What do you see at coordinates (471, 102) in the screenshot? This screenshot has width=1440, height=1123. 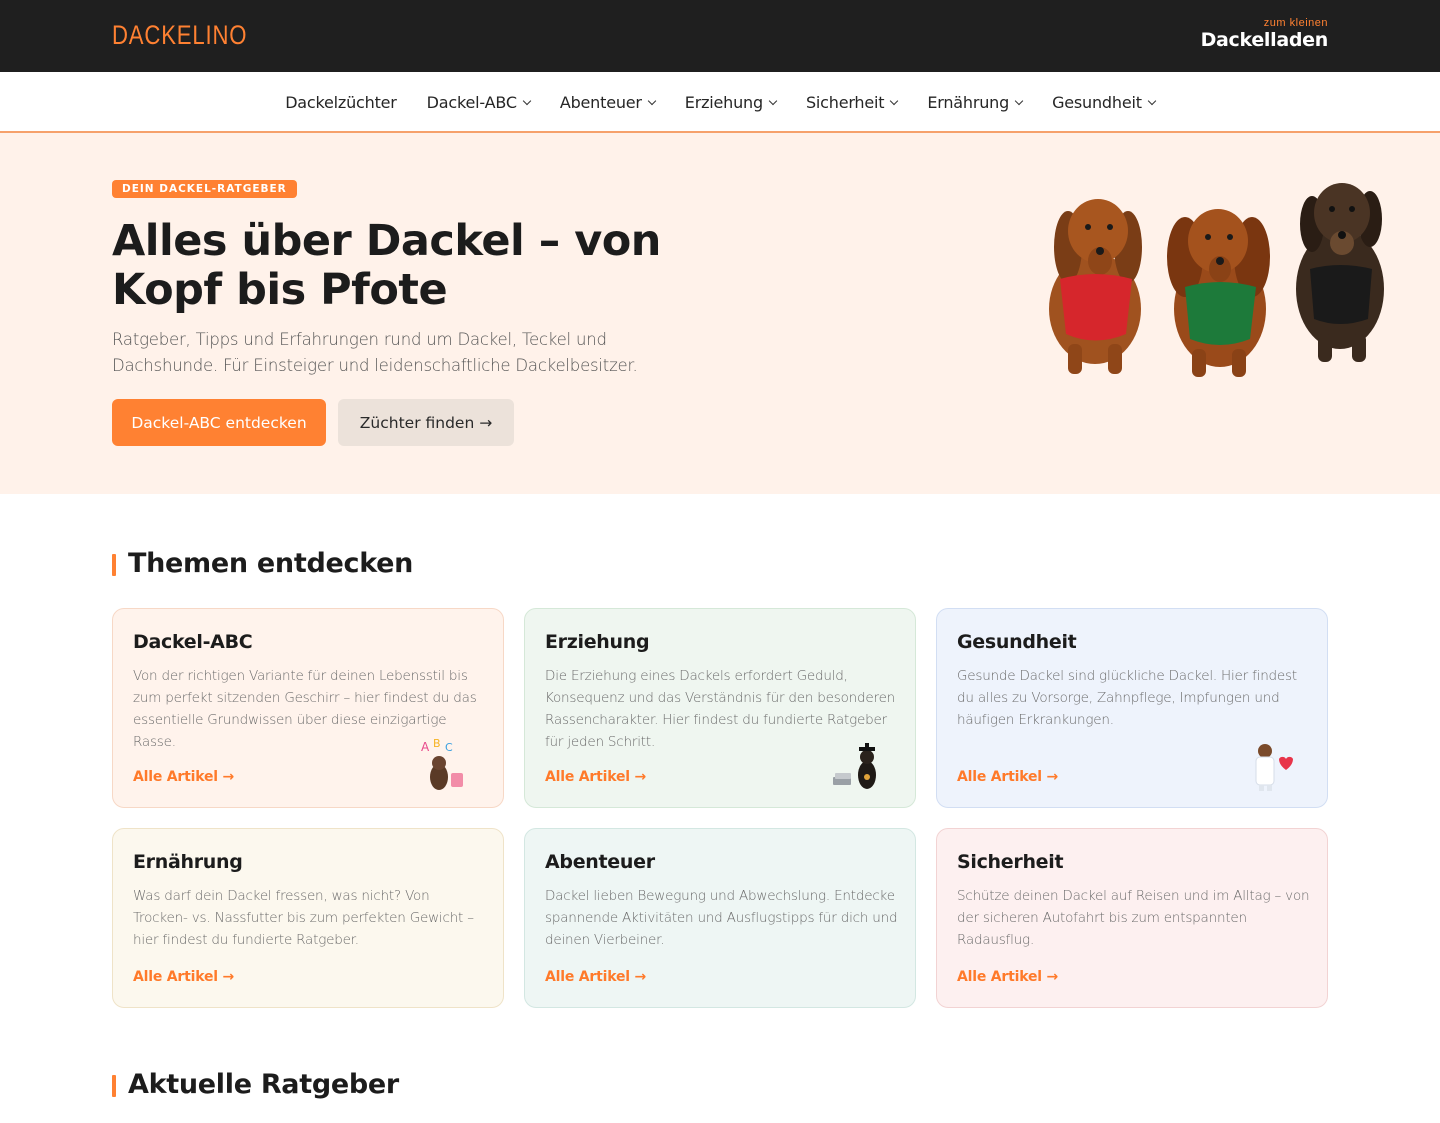 I see `nav-item-label: Dackel-ABC` at bounding box center [471, 102].